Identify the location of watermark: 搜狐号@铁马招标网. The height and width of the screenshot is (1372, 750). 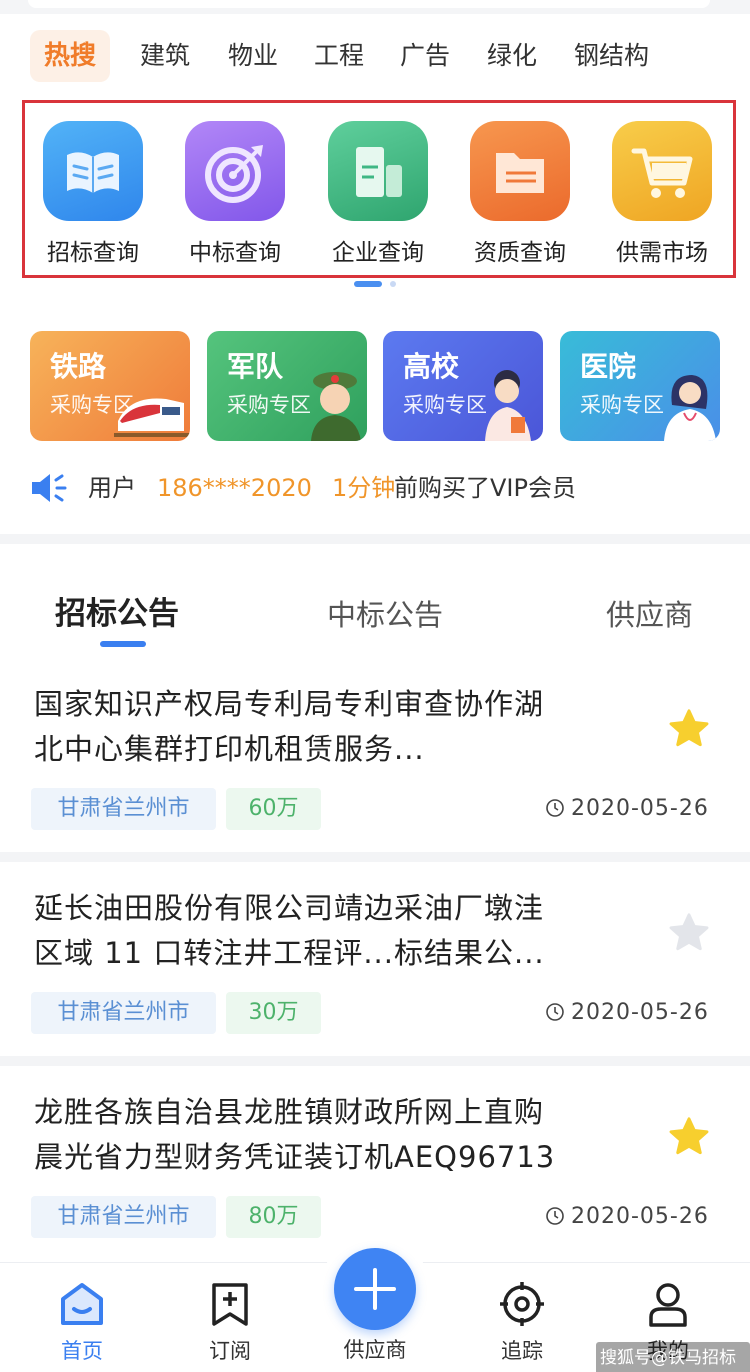
(673, 1357).